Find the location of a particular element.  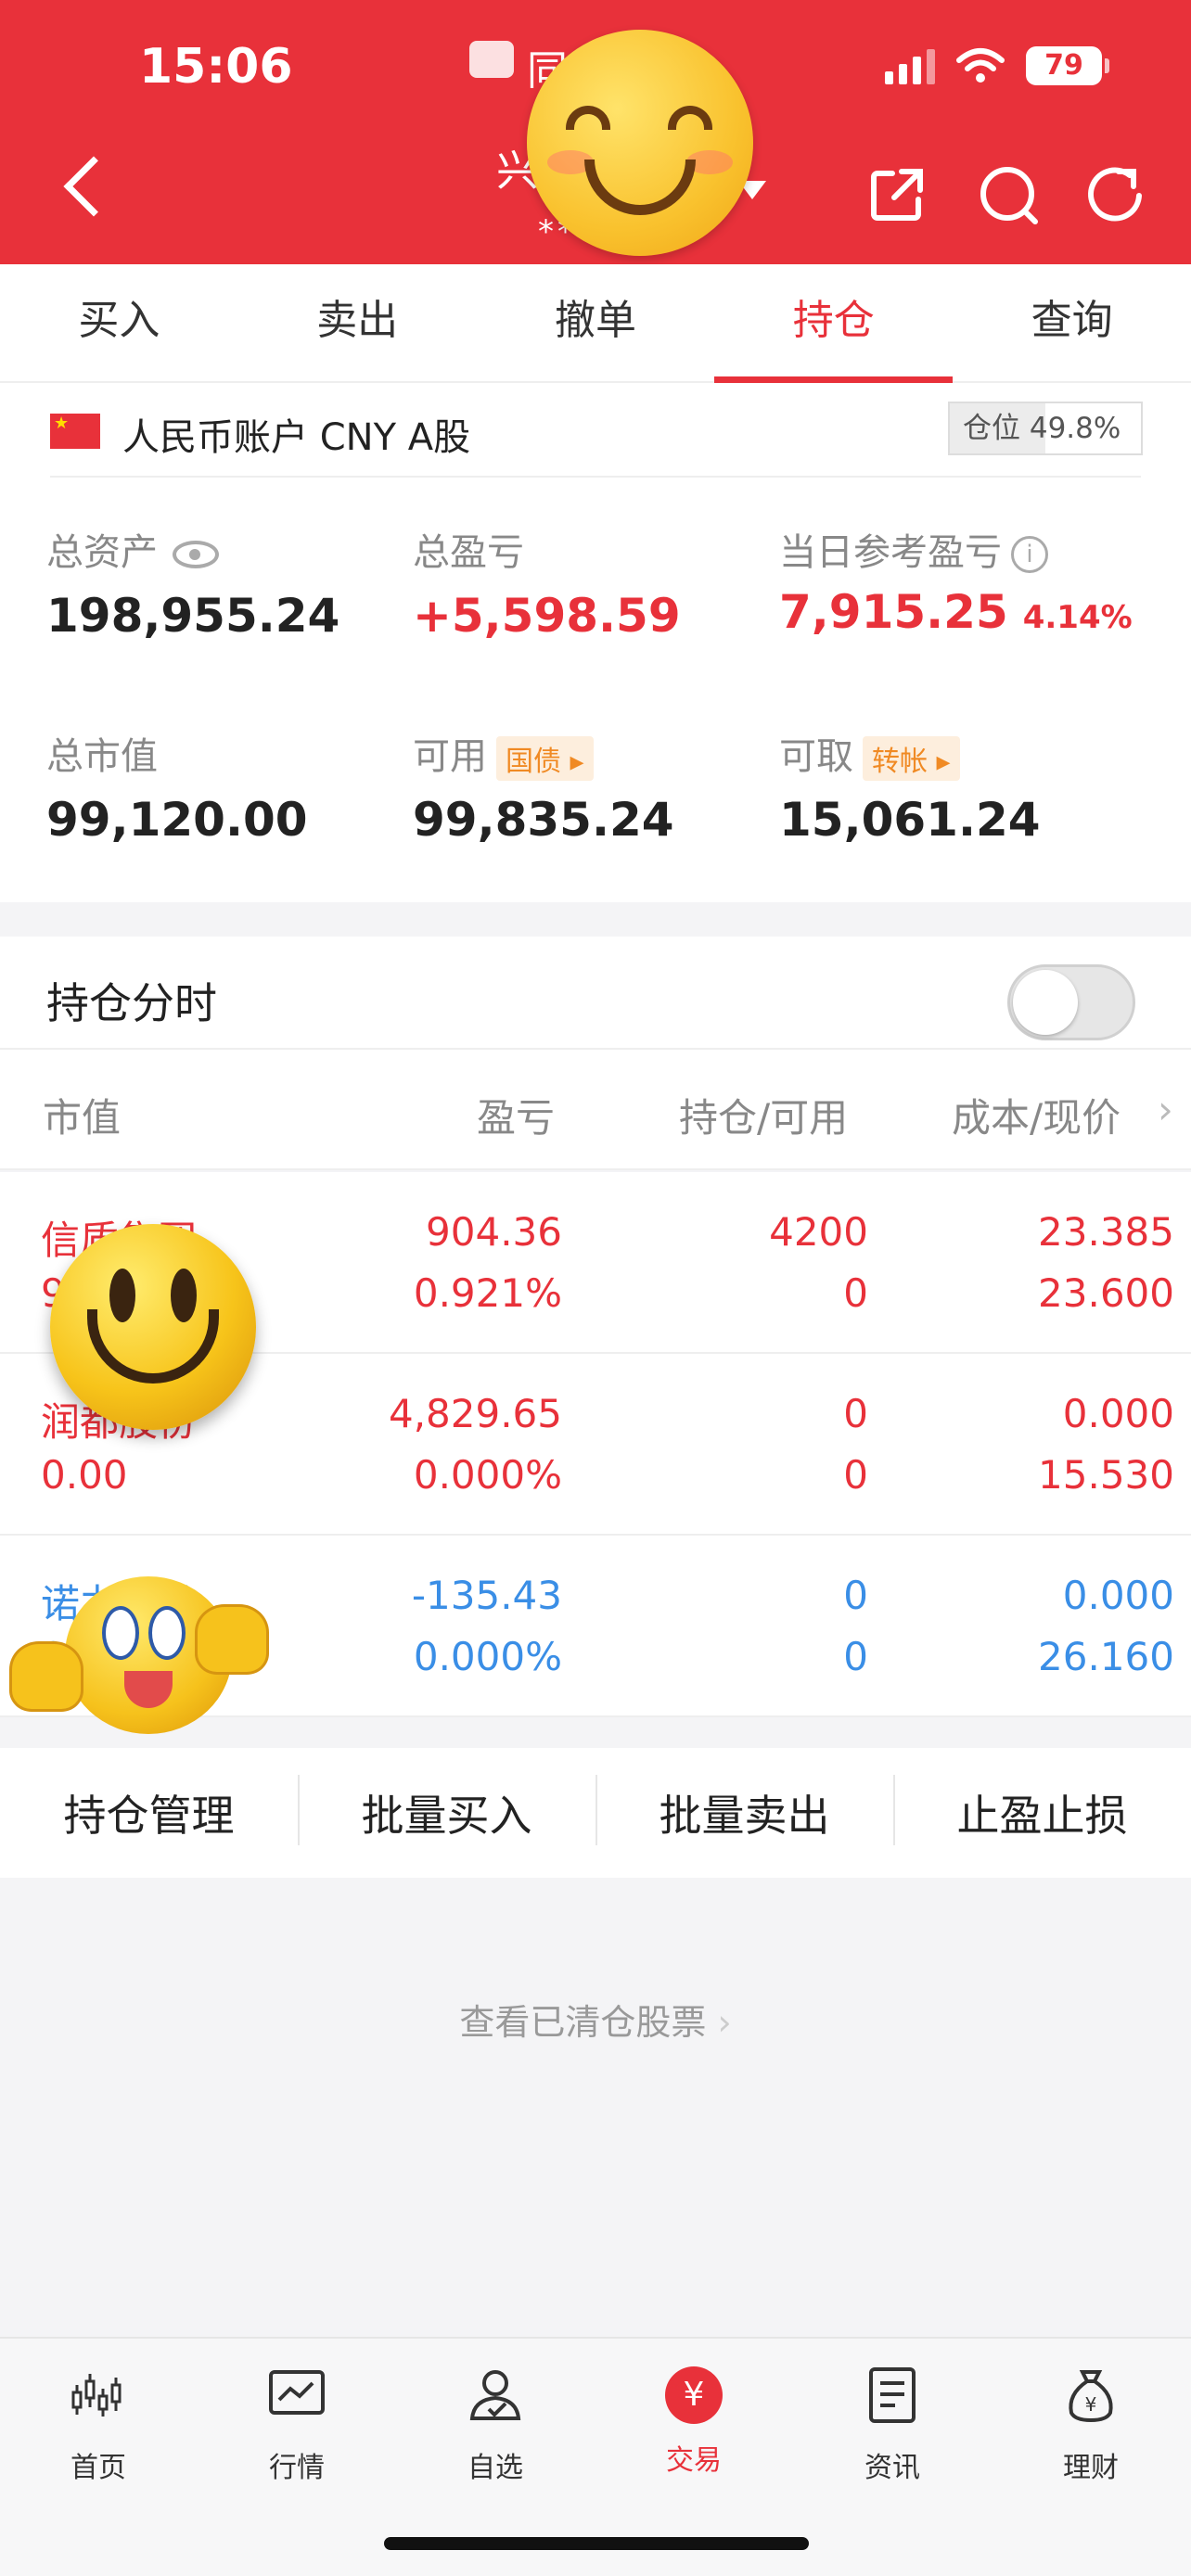

nav-label: 自选 is located at coordinates (495, 2468).